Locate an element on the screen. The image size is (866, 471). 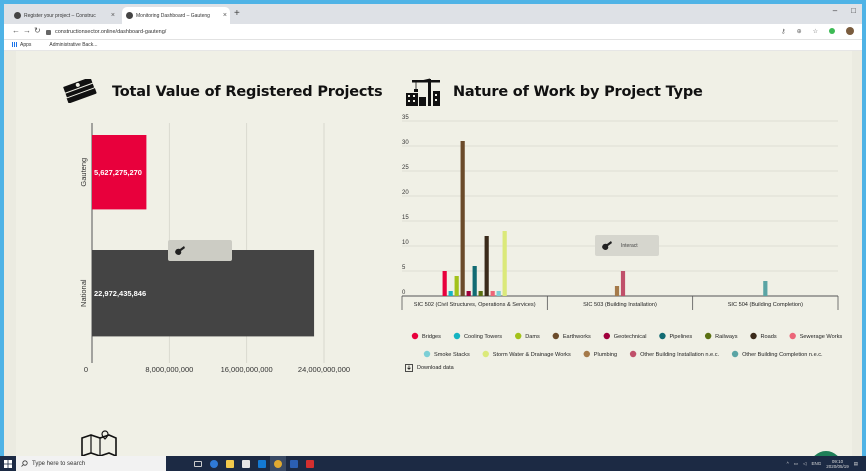
search-placeholder: Type here to search is located at coordinates (59, 463).